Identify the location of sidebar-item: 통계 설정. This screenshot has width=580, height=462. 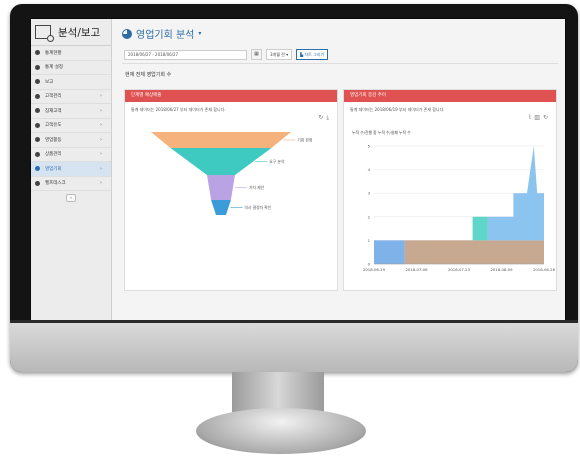
(71, 68).